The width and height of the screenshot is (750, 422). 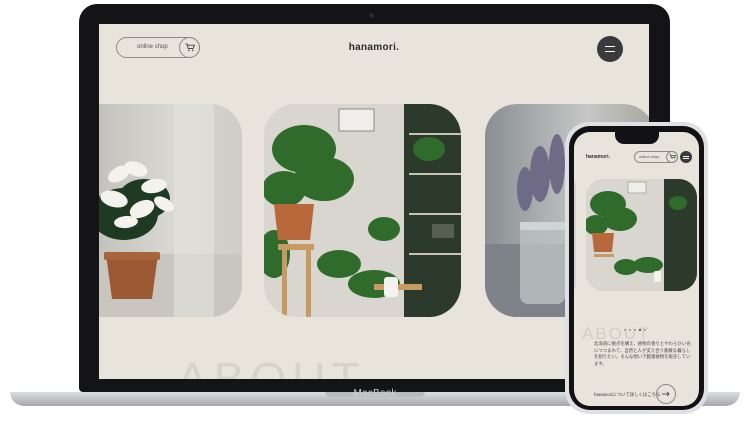 I want to click on monstera-shelf-photo, so click(x=362, y=210).